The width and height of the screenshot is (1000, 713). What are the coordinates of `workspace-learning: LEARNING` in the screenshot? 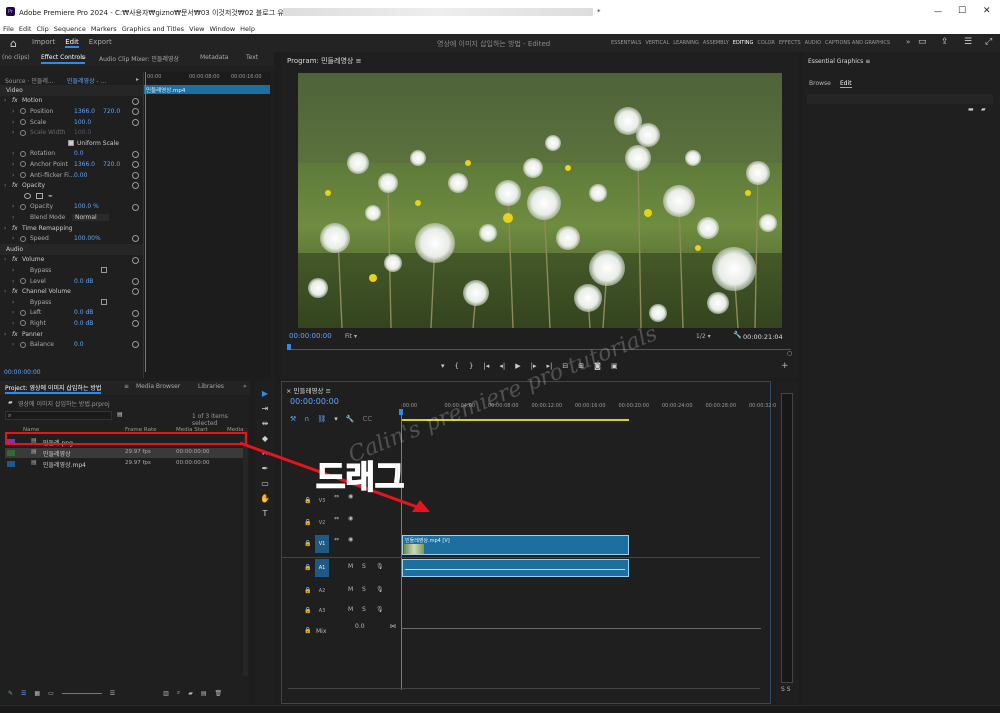 It's located at (686, 43).